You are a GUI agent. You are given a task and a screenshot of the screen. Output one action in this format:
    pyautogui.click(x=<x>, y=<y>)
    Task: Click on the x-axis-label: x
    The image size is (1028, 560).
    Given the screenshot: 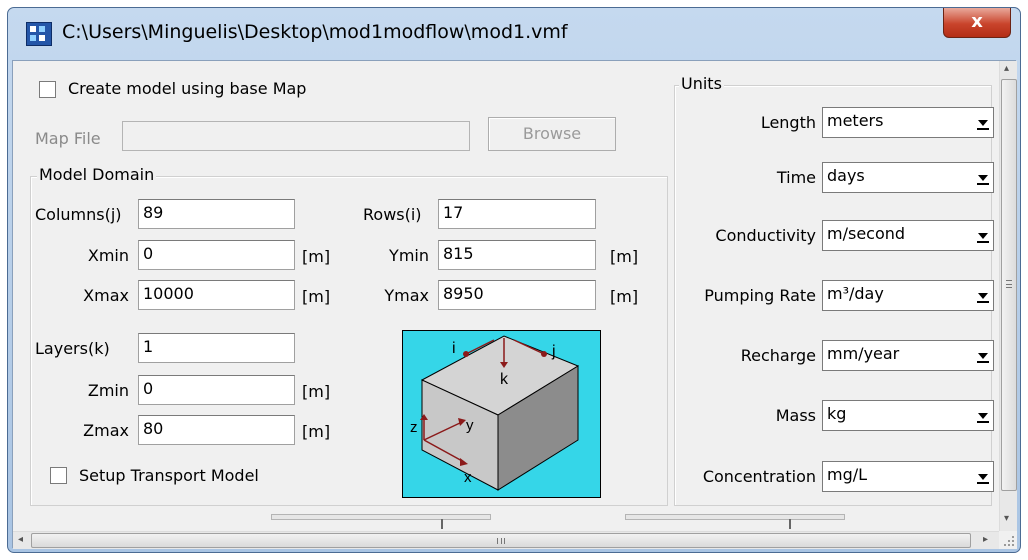 What is the action you would take?
    pyautogui.click(x=468, y=477)
    